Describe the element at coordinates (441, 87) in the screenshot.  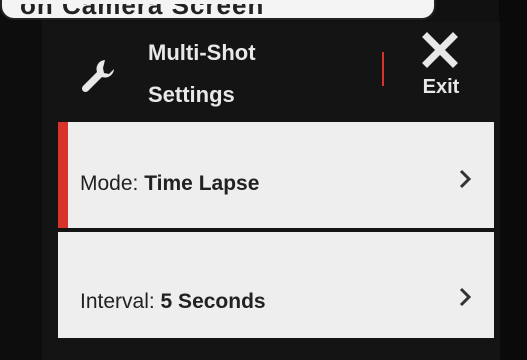
I see `exit-label: Exit` at that location.